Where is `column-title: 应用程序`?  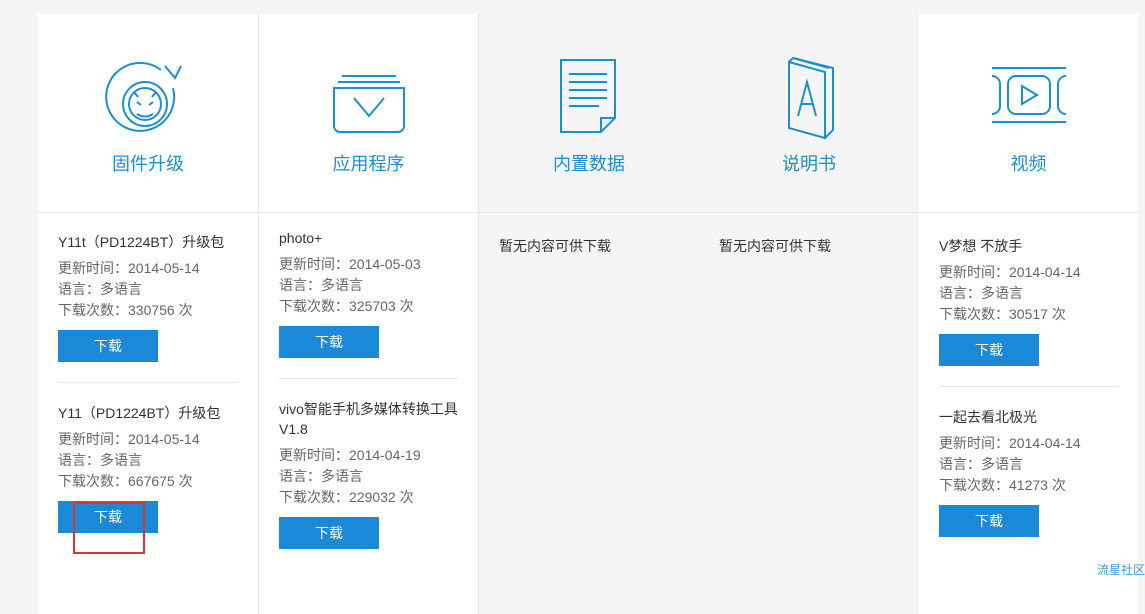
column-title: 应用程序 is located at coordinates (368, 163).